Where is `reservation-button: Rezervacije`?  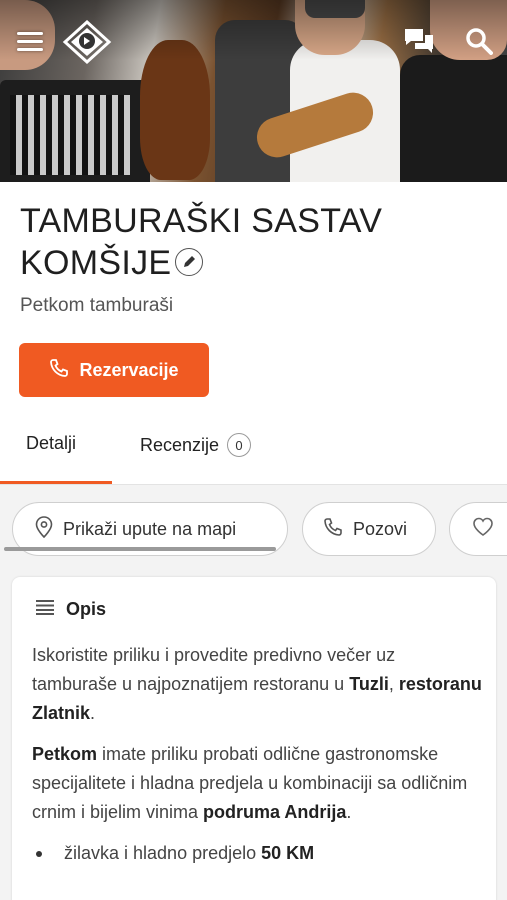
reservation-button: Rezervacije is located at coordinates (114, 370).